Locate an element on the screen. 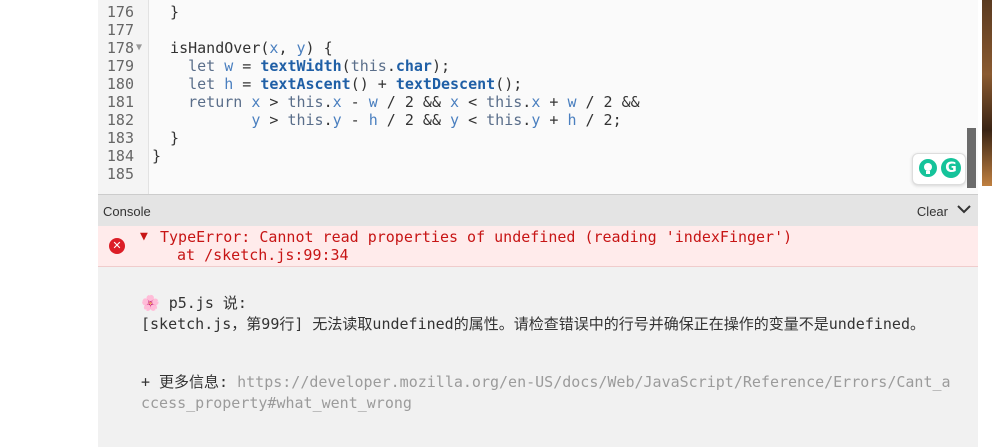 This screenshot has width=992, height=447. clear-console-button: Clear is located at coordinates (932, 211).